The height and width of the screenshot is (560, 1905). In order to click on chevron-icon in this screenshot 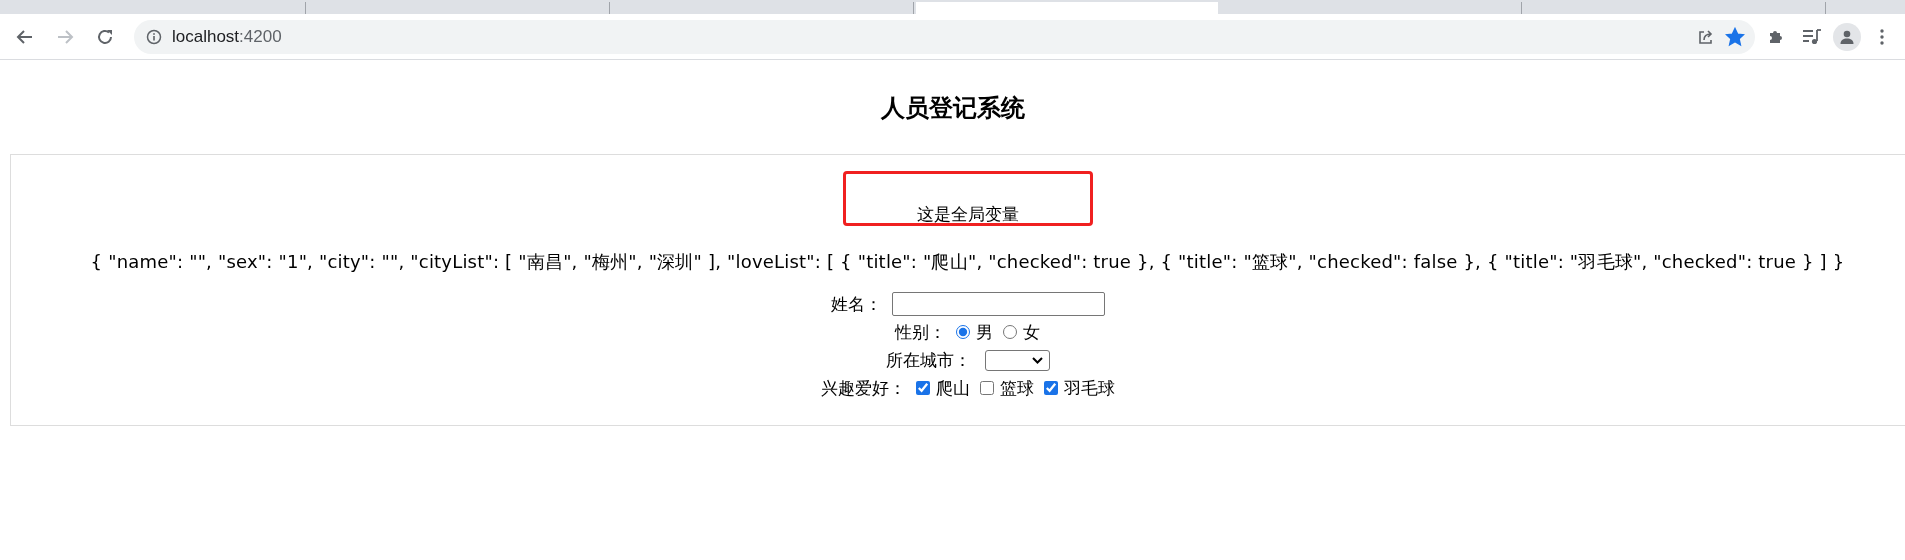, I will do `click(1037, 360)`.